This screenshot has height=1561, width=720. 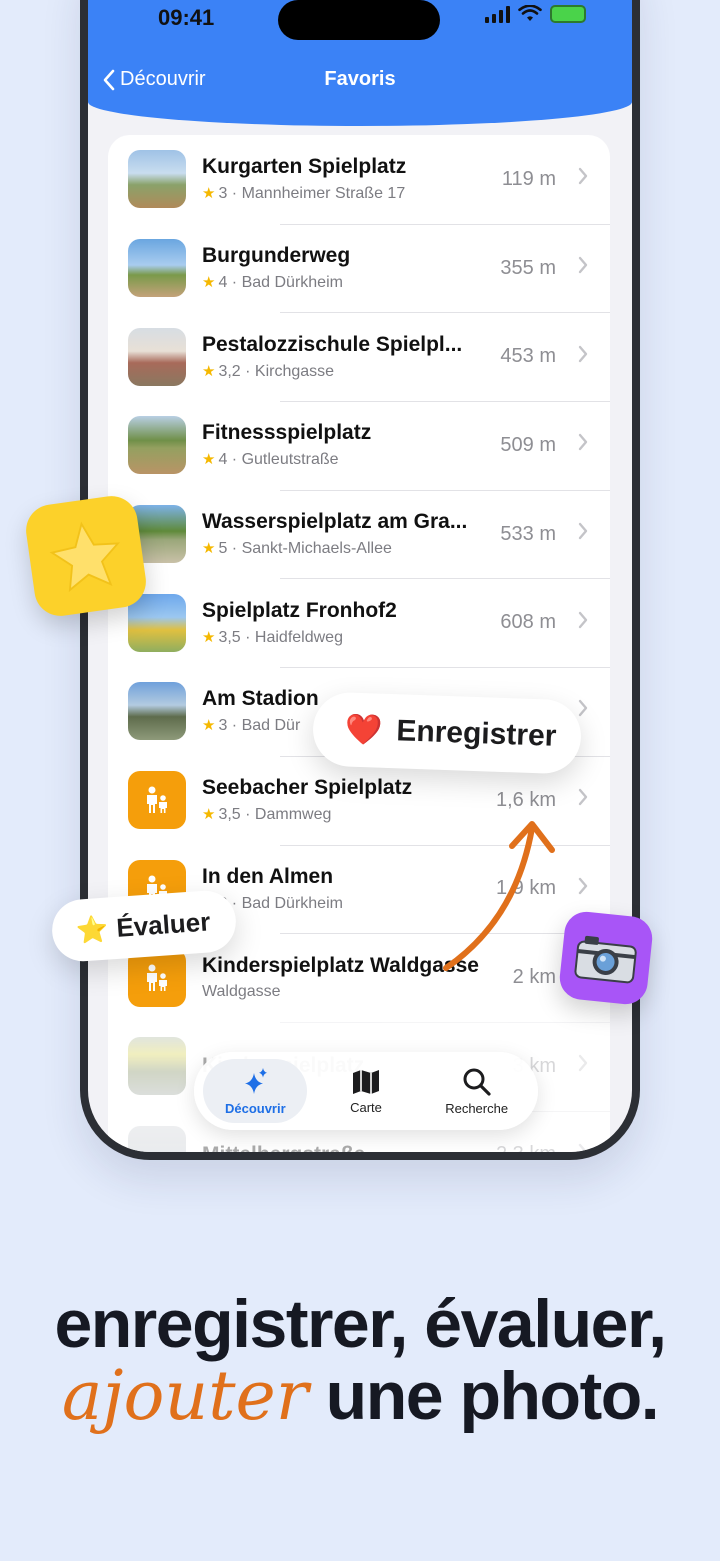 I want to click on headline: enregistrer, évaluer, ajouter une photo., so click(x=360, y=1360).